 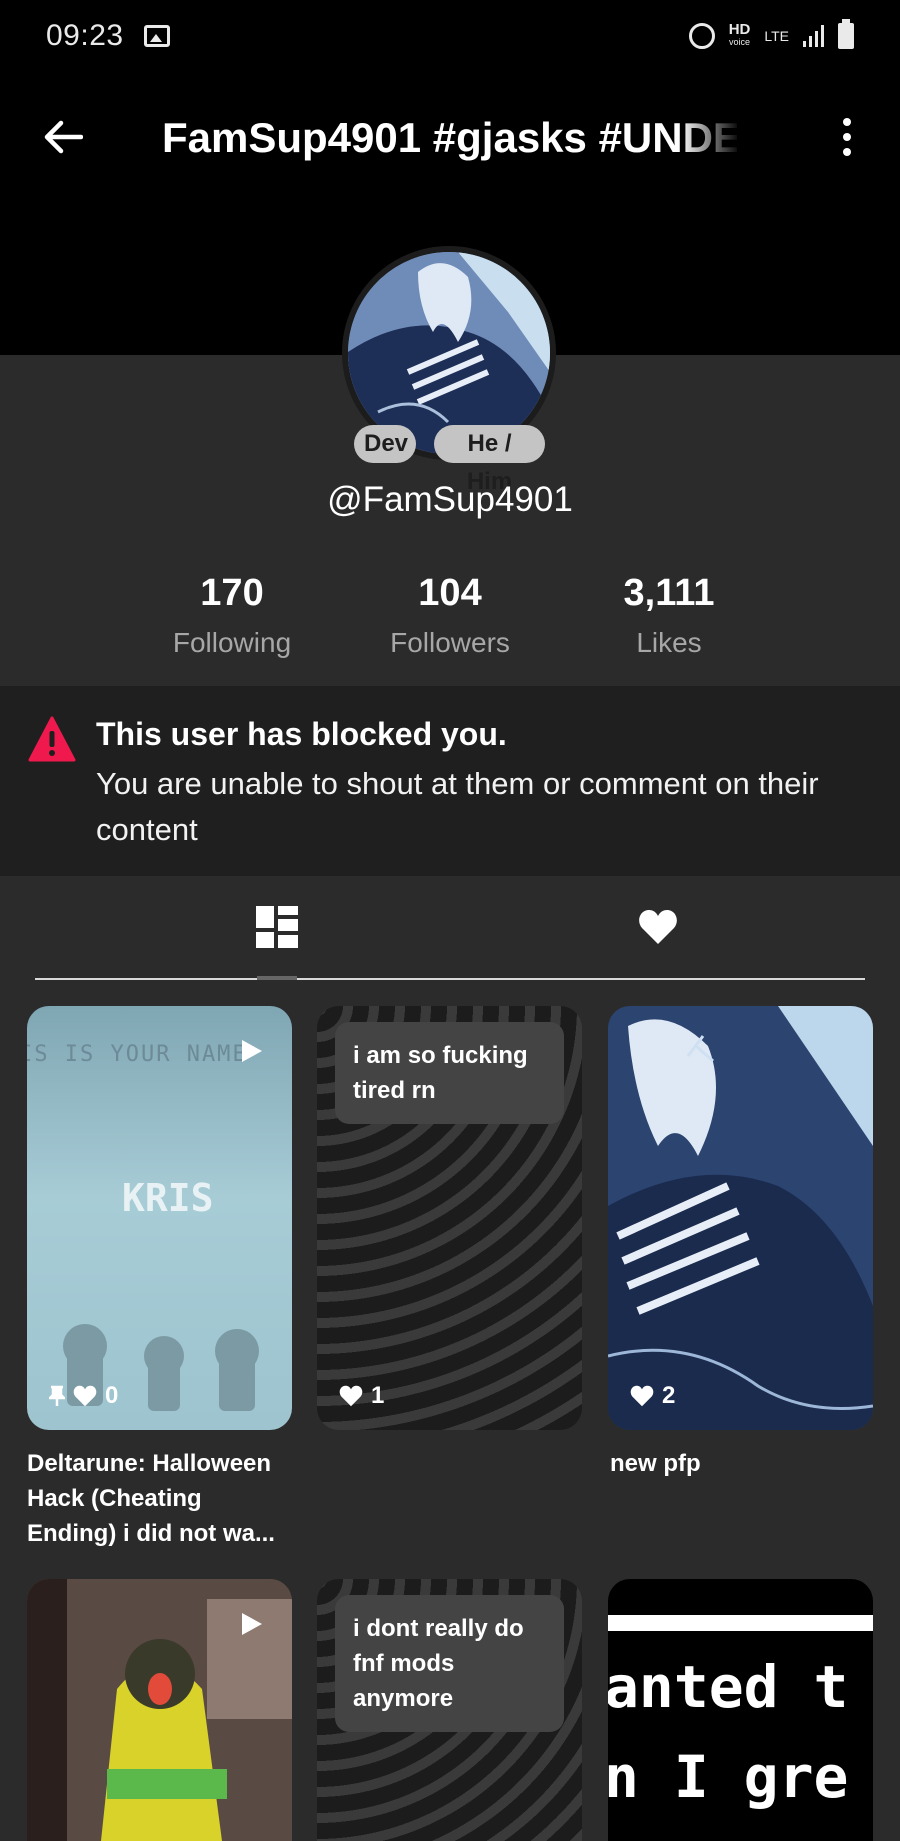 I want to click on signal-icon, so click(x=813, y=36).